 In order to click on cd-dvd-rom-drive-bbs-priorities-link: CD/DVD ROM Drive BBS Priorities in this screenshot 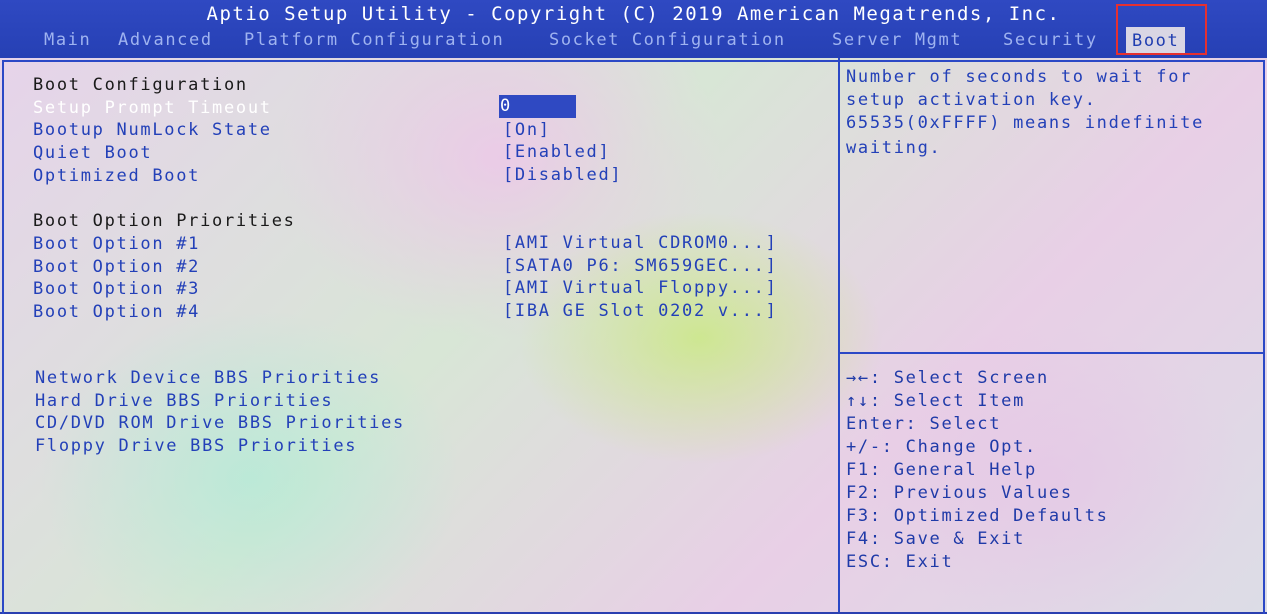, I will do `click(220, 423)`.